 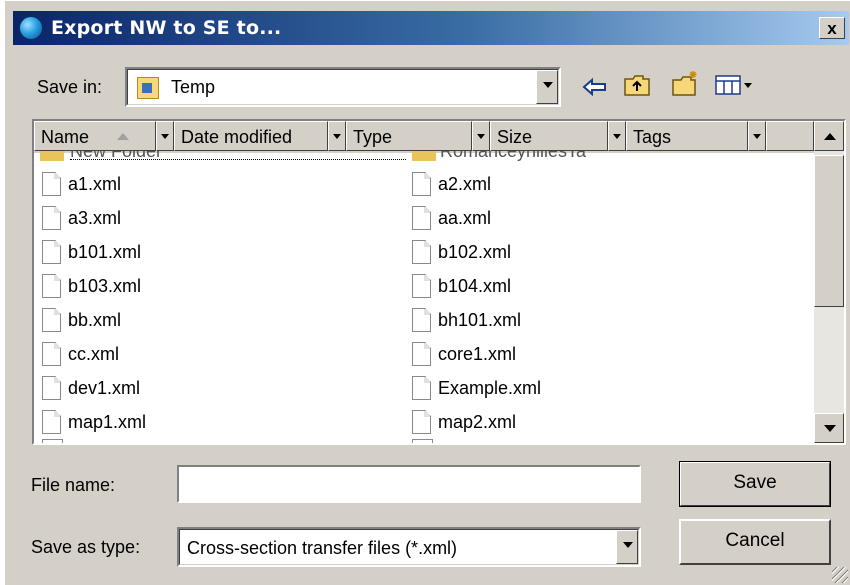 What do you see at coordinates (475, 286) in the screenshot?
I see `file-name: b104.xml` at bounding box center [475, 286].